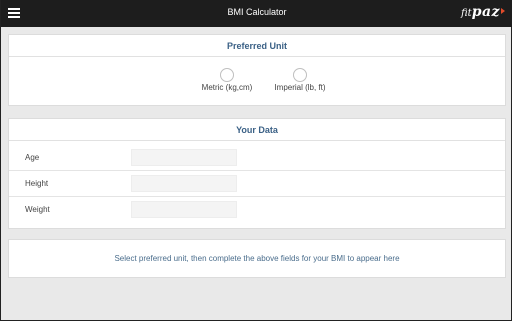  I want to click on app-title: BMI Calculator, so click(257, 12).